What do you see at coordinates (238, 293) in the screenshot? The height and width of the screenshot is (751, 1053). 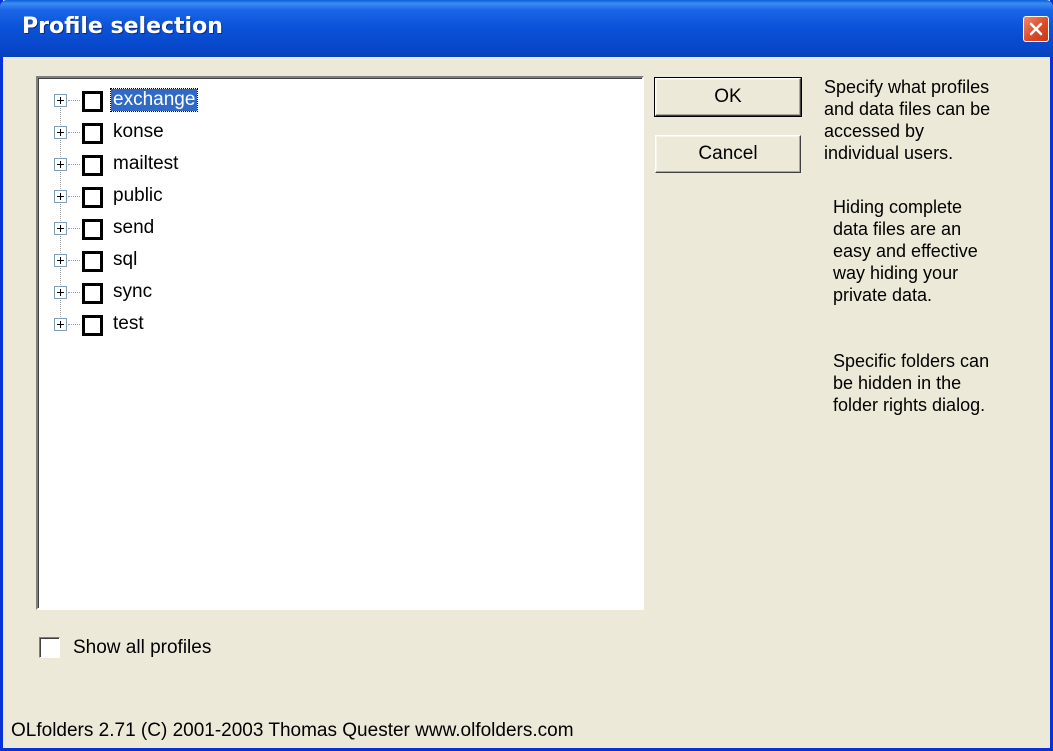 I see `tree-item: sync` at bounding box center [238, 293].